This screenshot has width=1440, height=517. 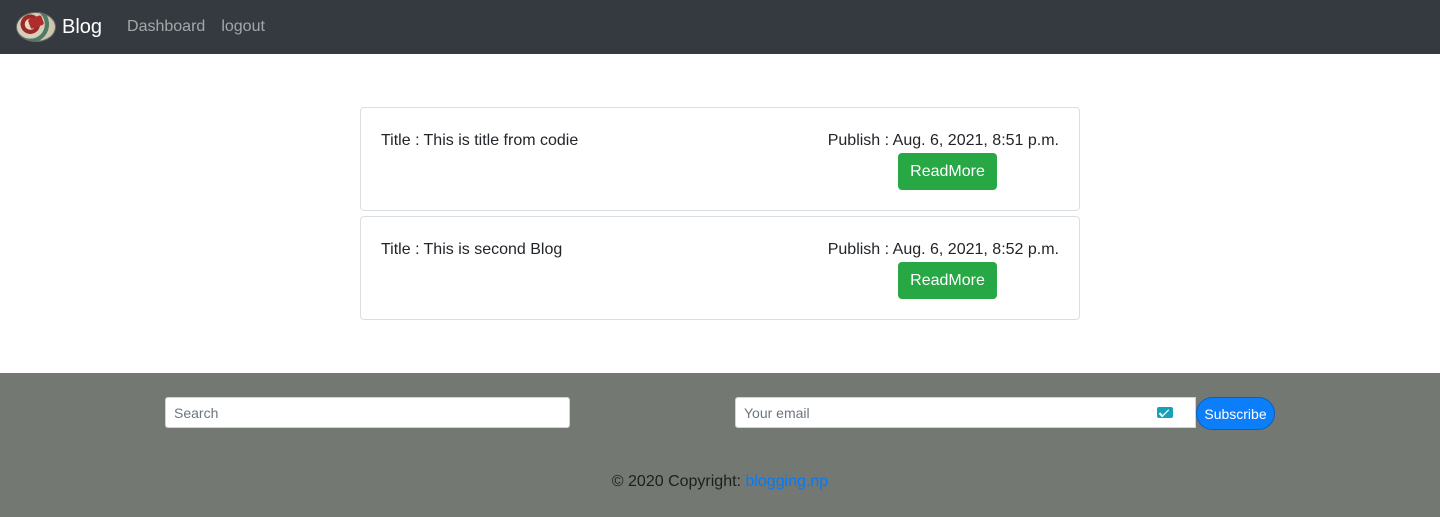 What do you see at coordinates (367, 412) in the screenshot?
I see `search-input` at bounding box center [367, 412].